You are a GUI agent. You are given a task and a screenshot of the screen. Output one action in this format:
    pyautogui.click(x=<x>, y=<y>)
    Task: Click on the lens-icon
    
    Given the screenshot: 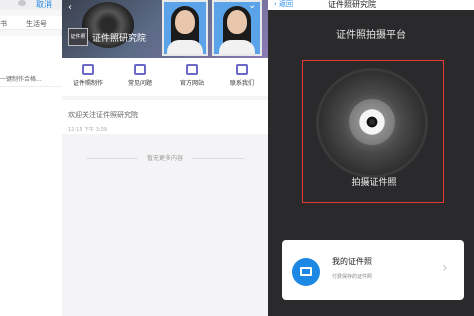 What is the action you would take?
    pyautogui.click(x=372, y=122)
    